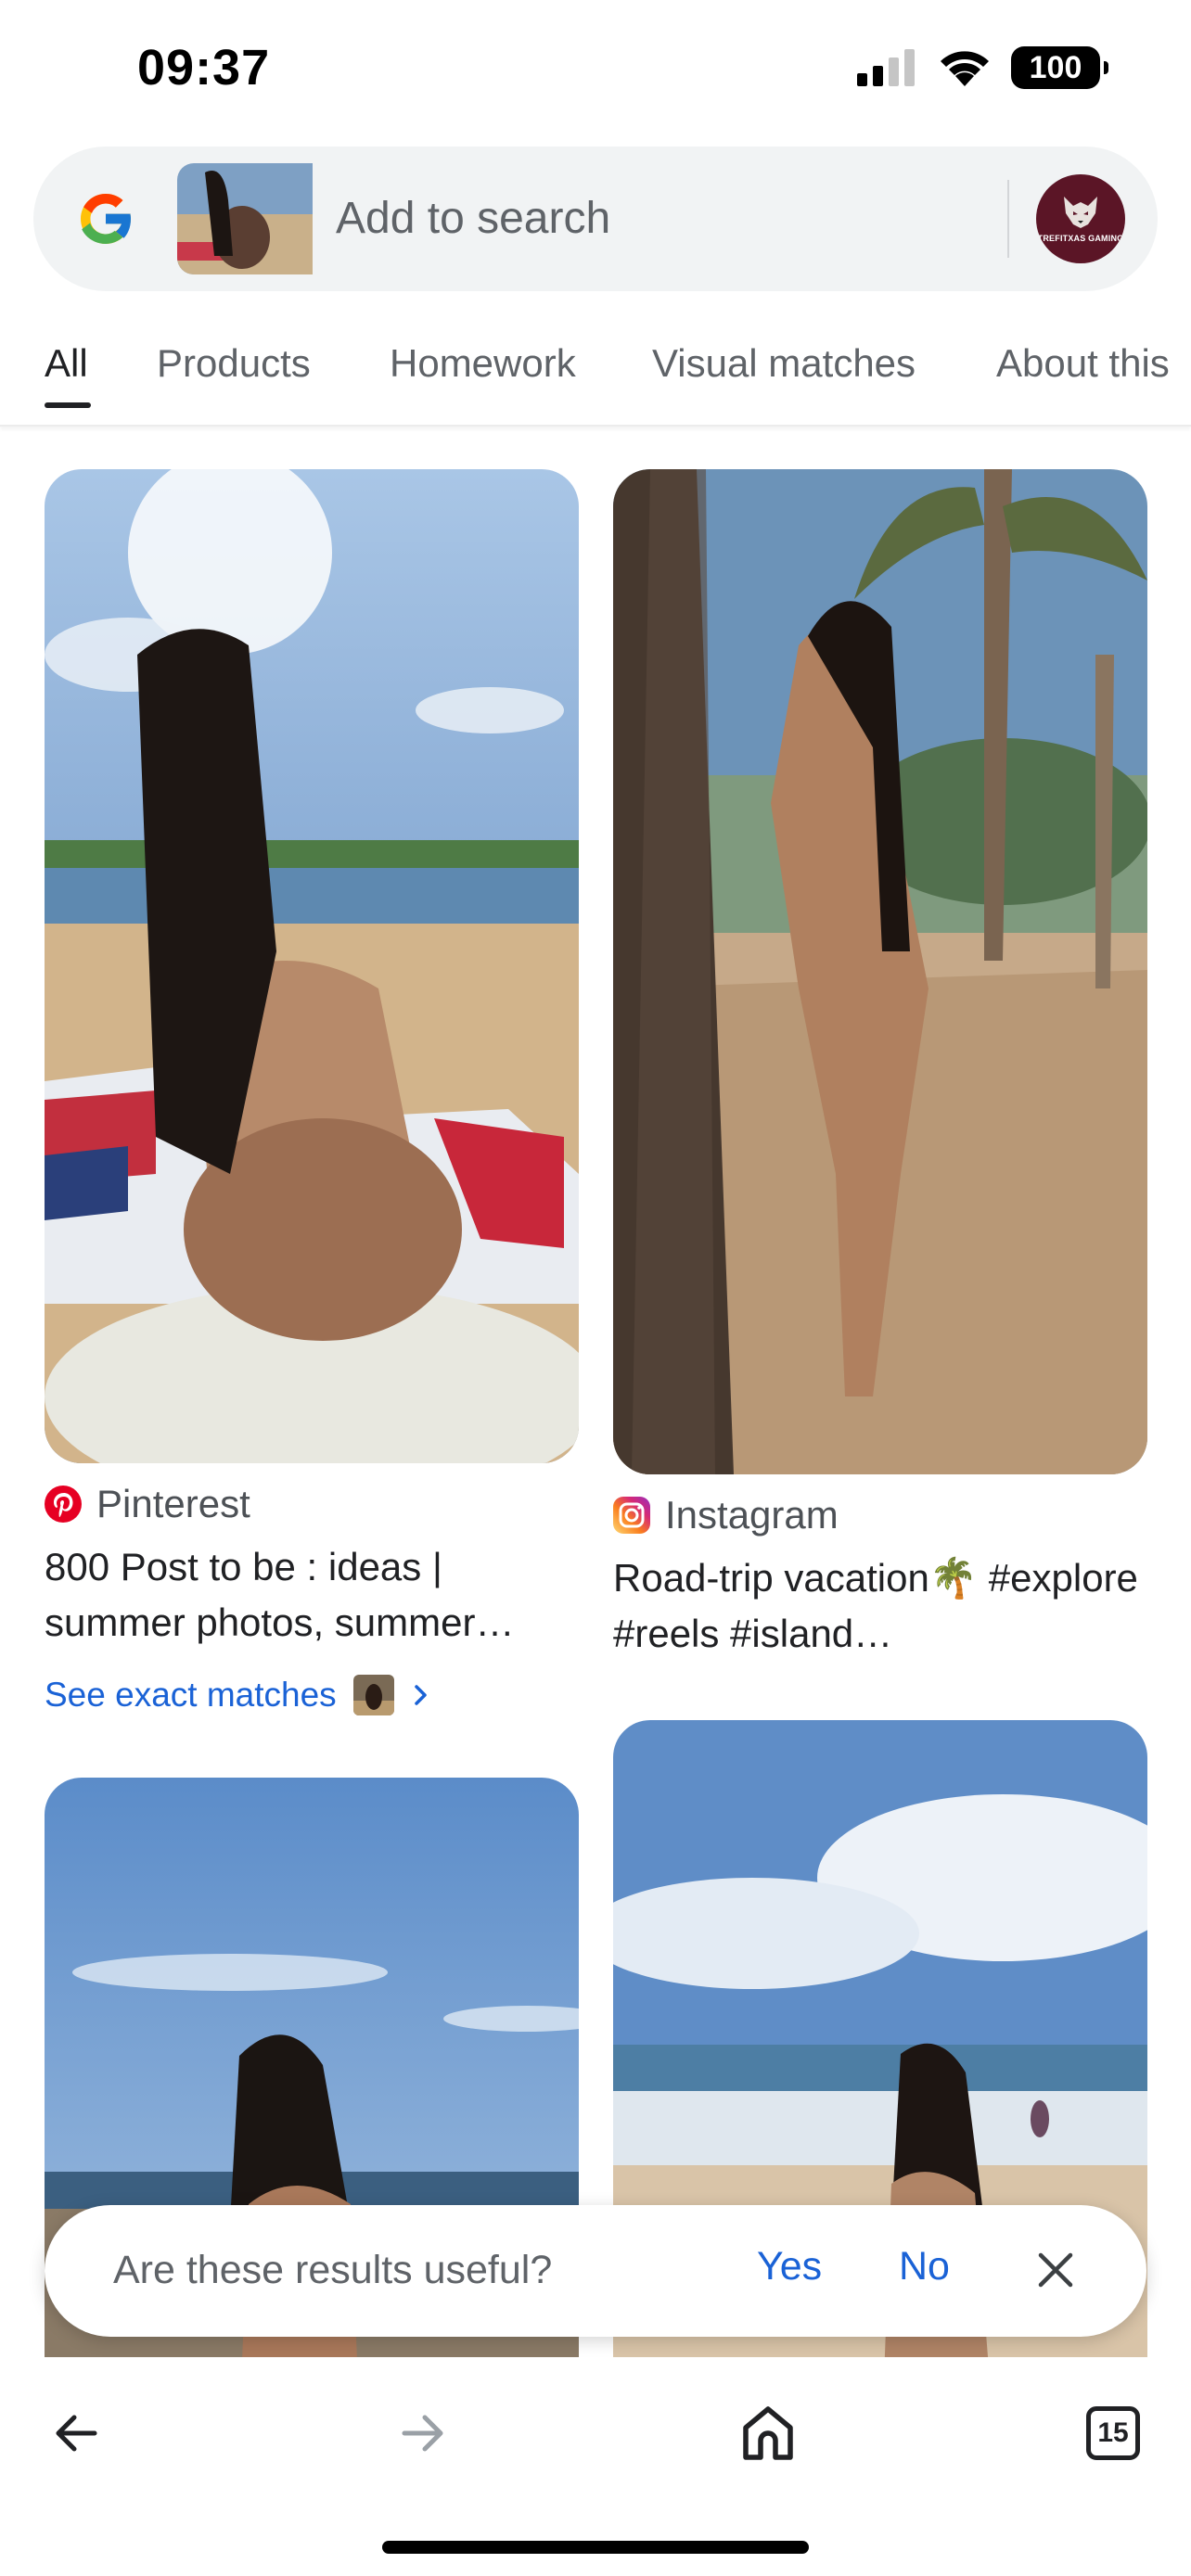 This screenshot has width=1191, height=2576. I want to click on result-source-label: Pinterest, so click(173, 1504).